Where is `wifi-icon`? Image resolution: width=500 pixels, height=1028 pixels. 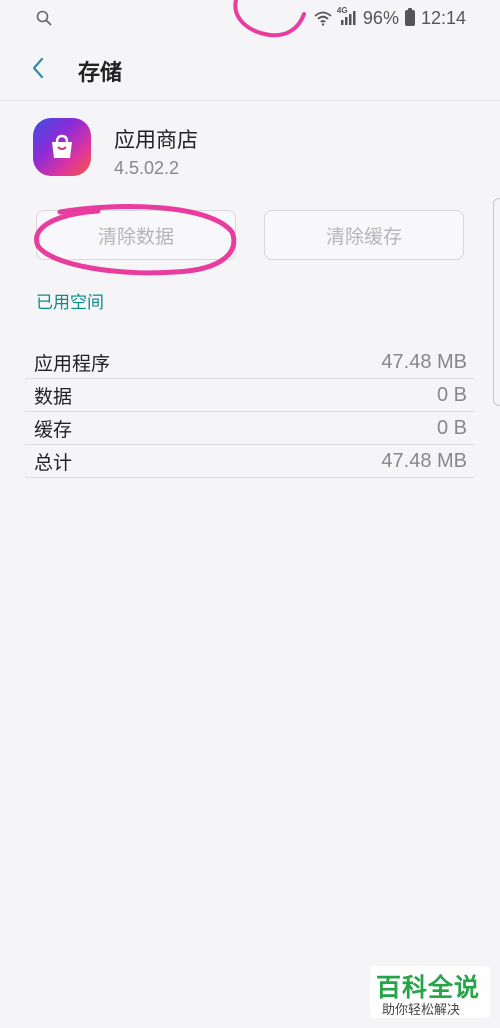 wifi-icon is located at coordinates (323, 18).